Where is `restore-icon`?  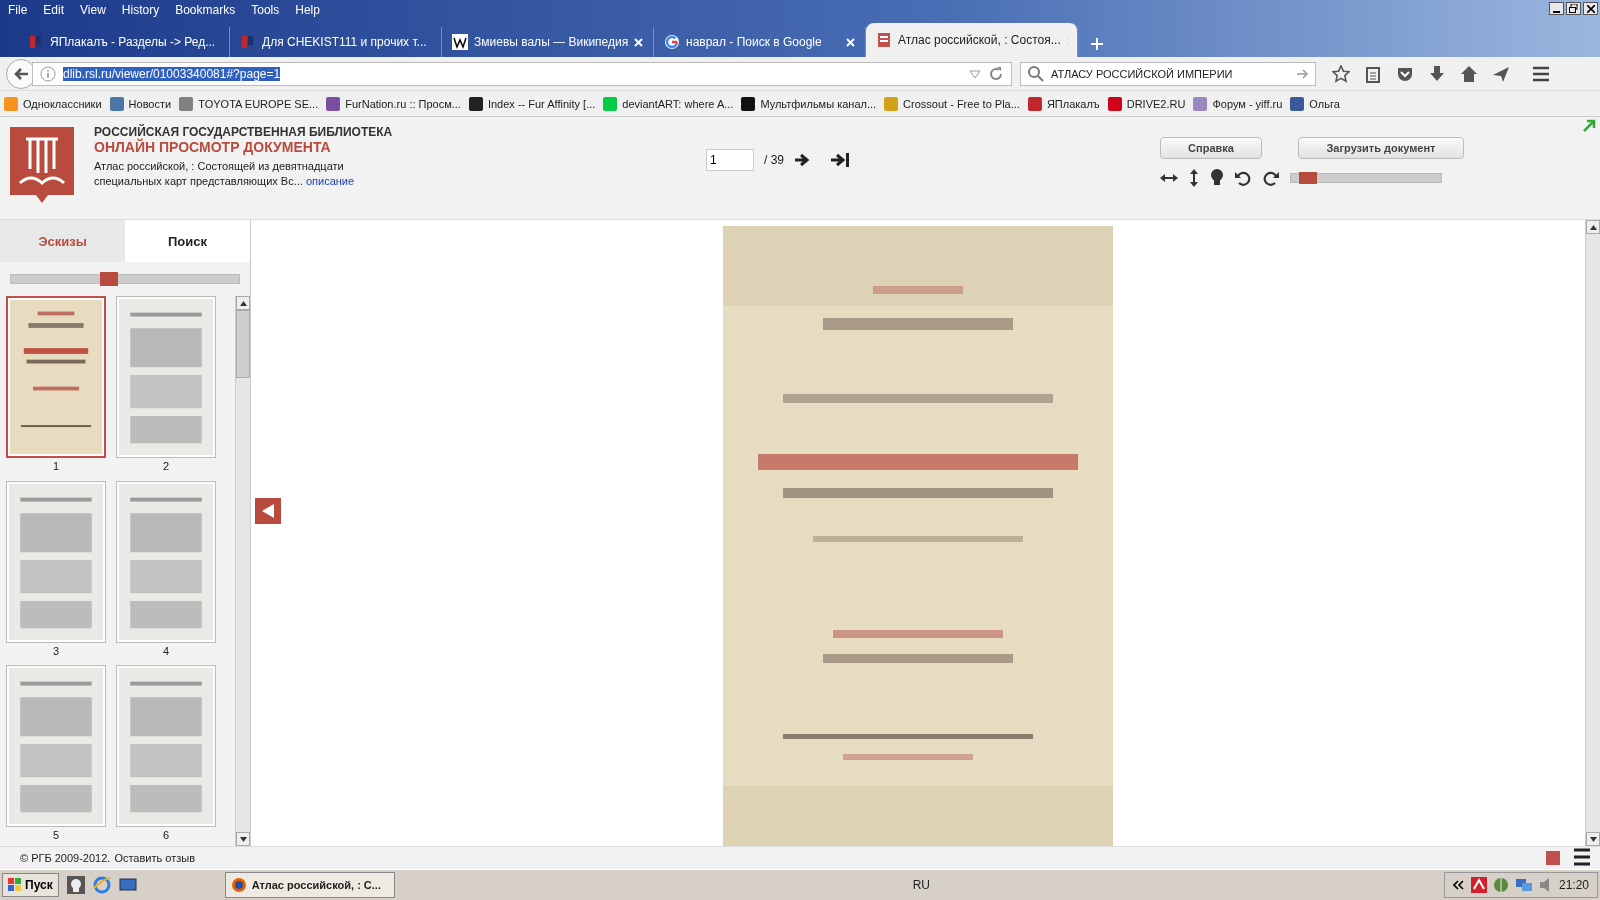
restore-icon is located at coordinates (1573, 8).